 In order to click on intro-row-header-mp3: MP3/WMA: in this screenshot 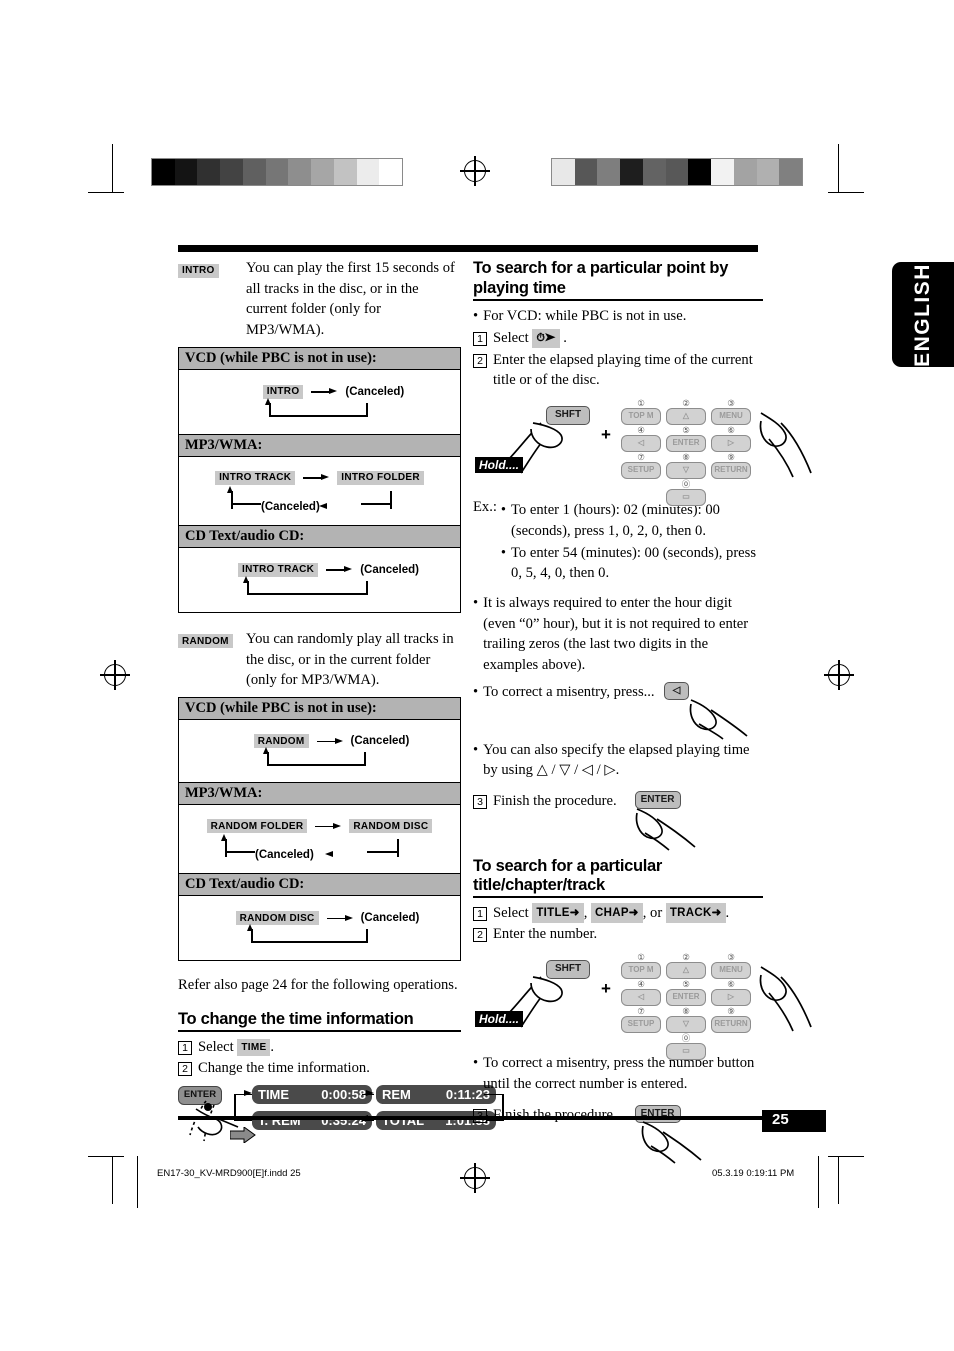, I will do `click(319, 445)`.